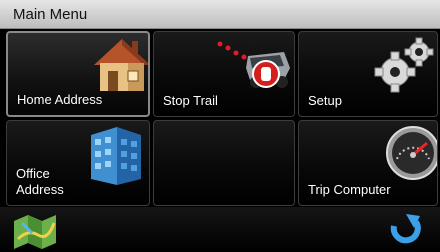 The width and height of the screenshot is (440, 252). What do you see at coordinates (78, 163) in the screenshot?
I see `office-address-button: Office Address` at bounding box center [78, 163].